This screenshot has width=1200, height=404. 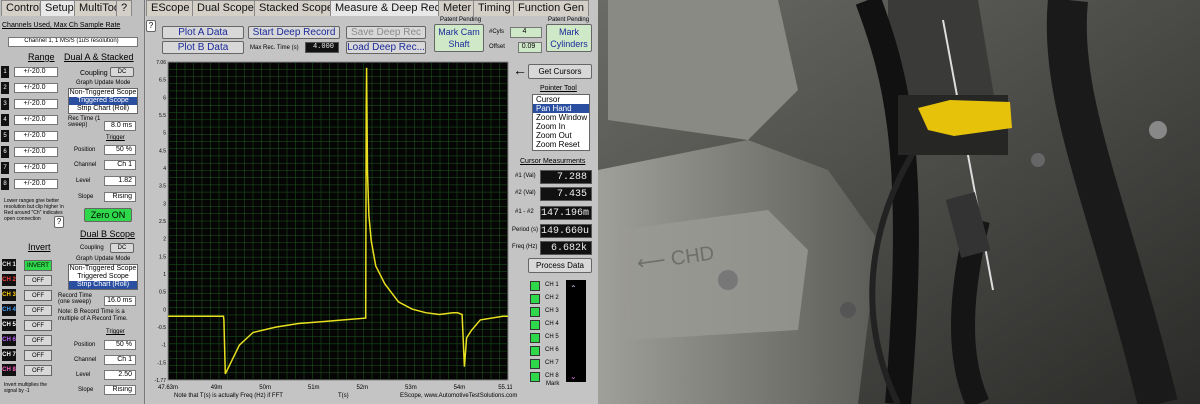 What do you see at coordinates (120, 126) in the screenshot?
I see `rec-time-field: 8.0 ms` at bounding box center [120, 126].